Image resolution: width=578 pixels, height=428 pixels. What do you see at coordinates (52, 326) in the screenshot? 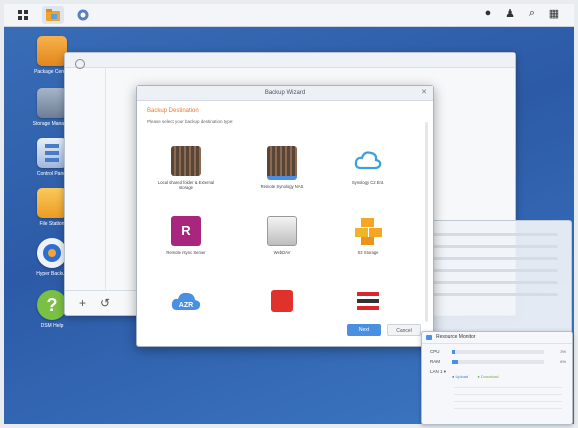
I see `desktop-icon-label: DSM Help` at bounding box center [52, 326].